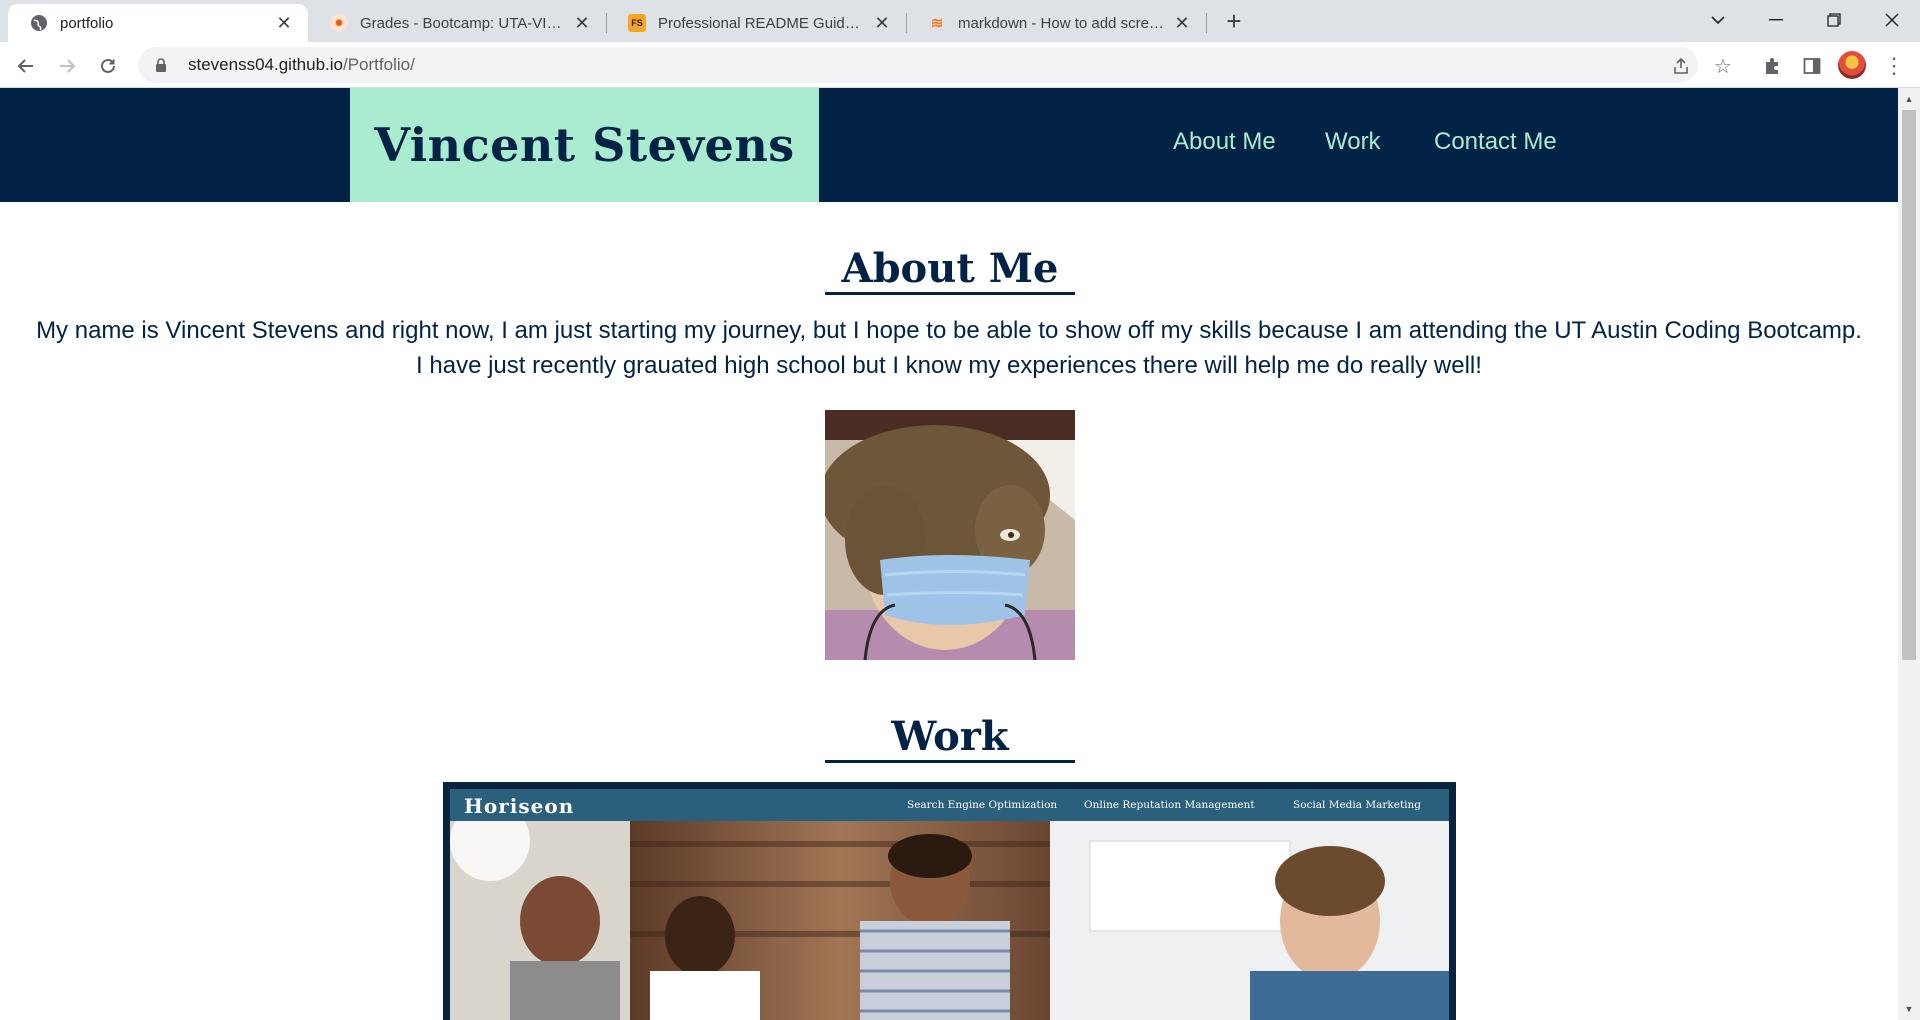  What do you see at coordinates (519, 806) in the screenshot?
I see `project-logo: Horiseon` at bounding box center [519, 806].